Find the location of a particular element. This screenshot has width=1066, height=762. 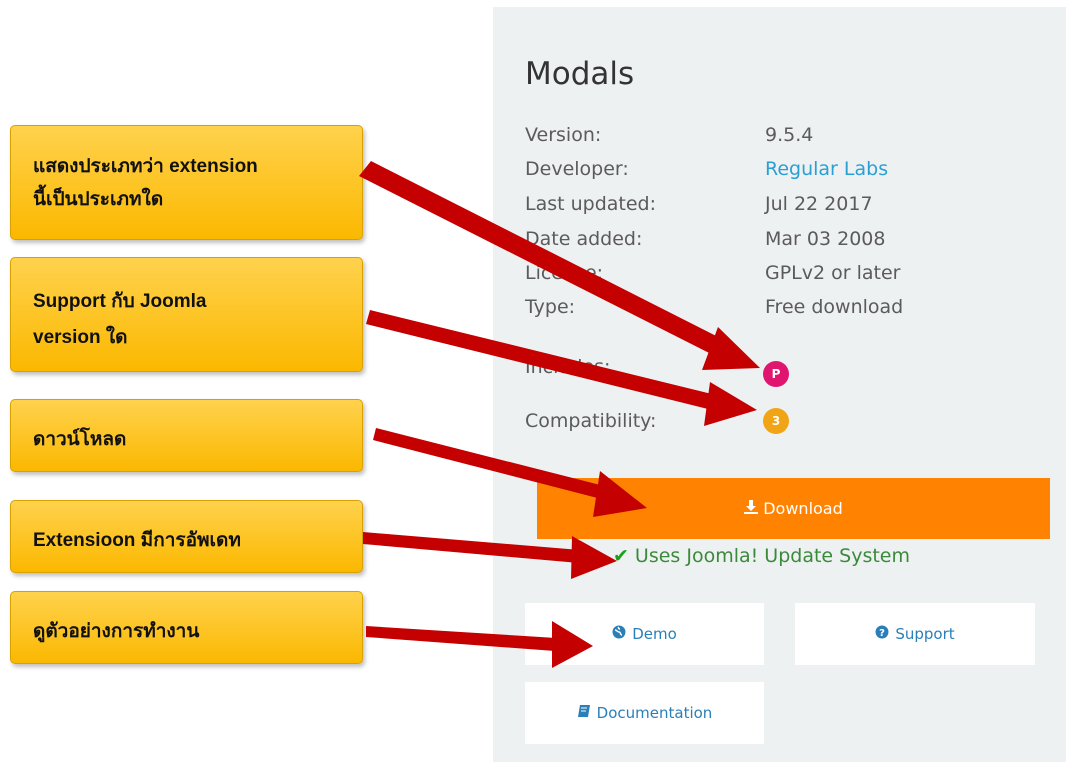

question-circle-icon: ? is located at coordinates (882, 634).